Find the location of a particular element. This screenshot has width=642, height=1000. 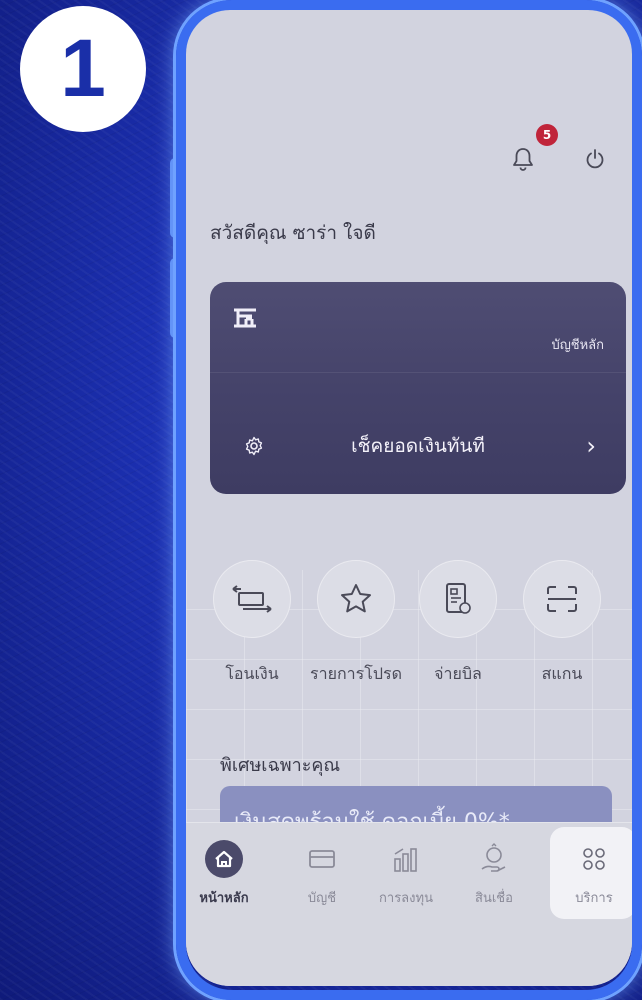

bottom-navigation: หน้าหลัก บัญชี การลงทุน สินเชื่อ บริการ is located at coordinates (409, 904).